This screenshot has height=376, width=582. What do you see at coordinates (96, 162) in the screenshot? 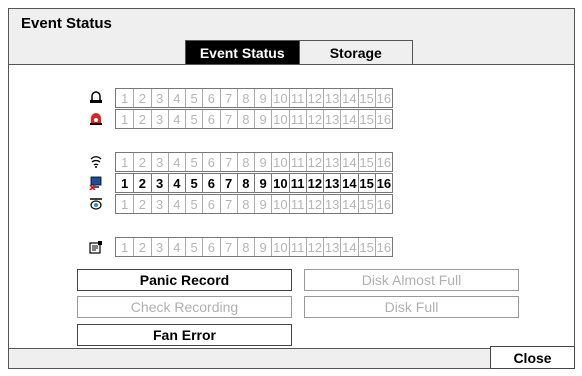
I see `motion-icon` at bounding box center [96, 162].